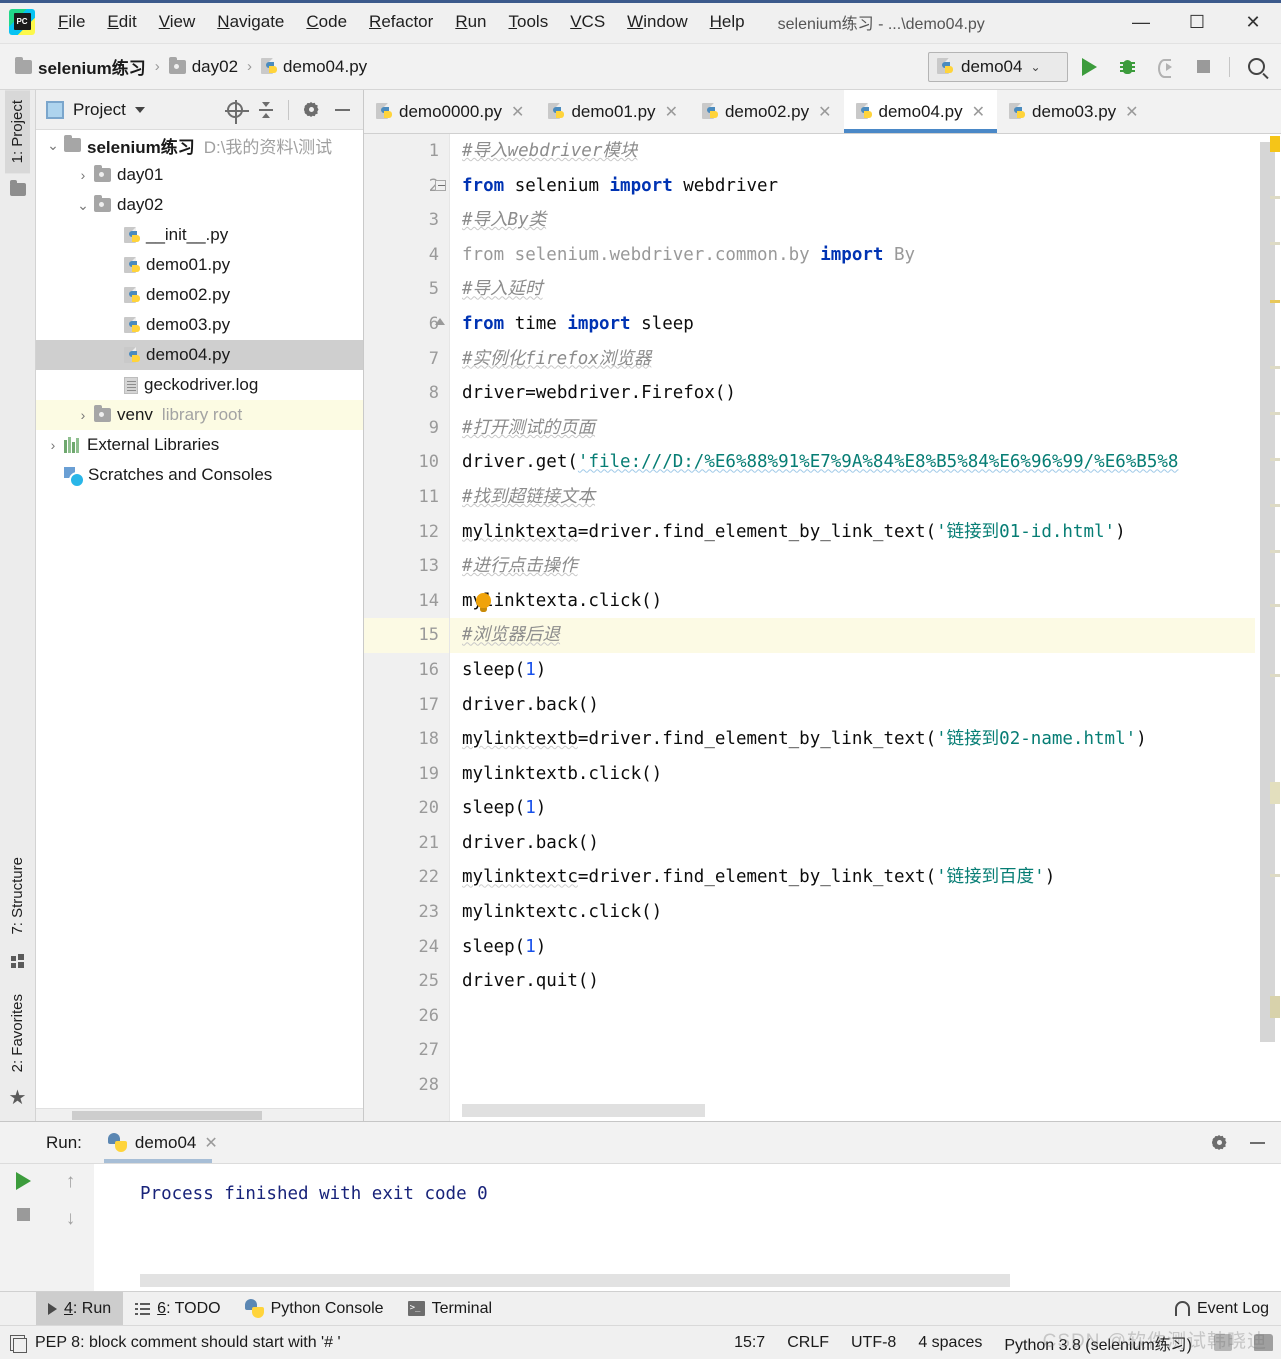 The width and height of the screenshot is (1281, 1359). Describe the element at coordinates (865, 324) in the screenshot. I see `code-line: from time import sleep` at that location.